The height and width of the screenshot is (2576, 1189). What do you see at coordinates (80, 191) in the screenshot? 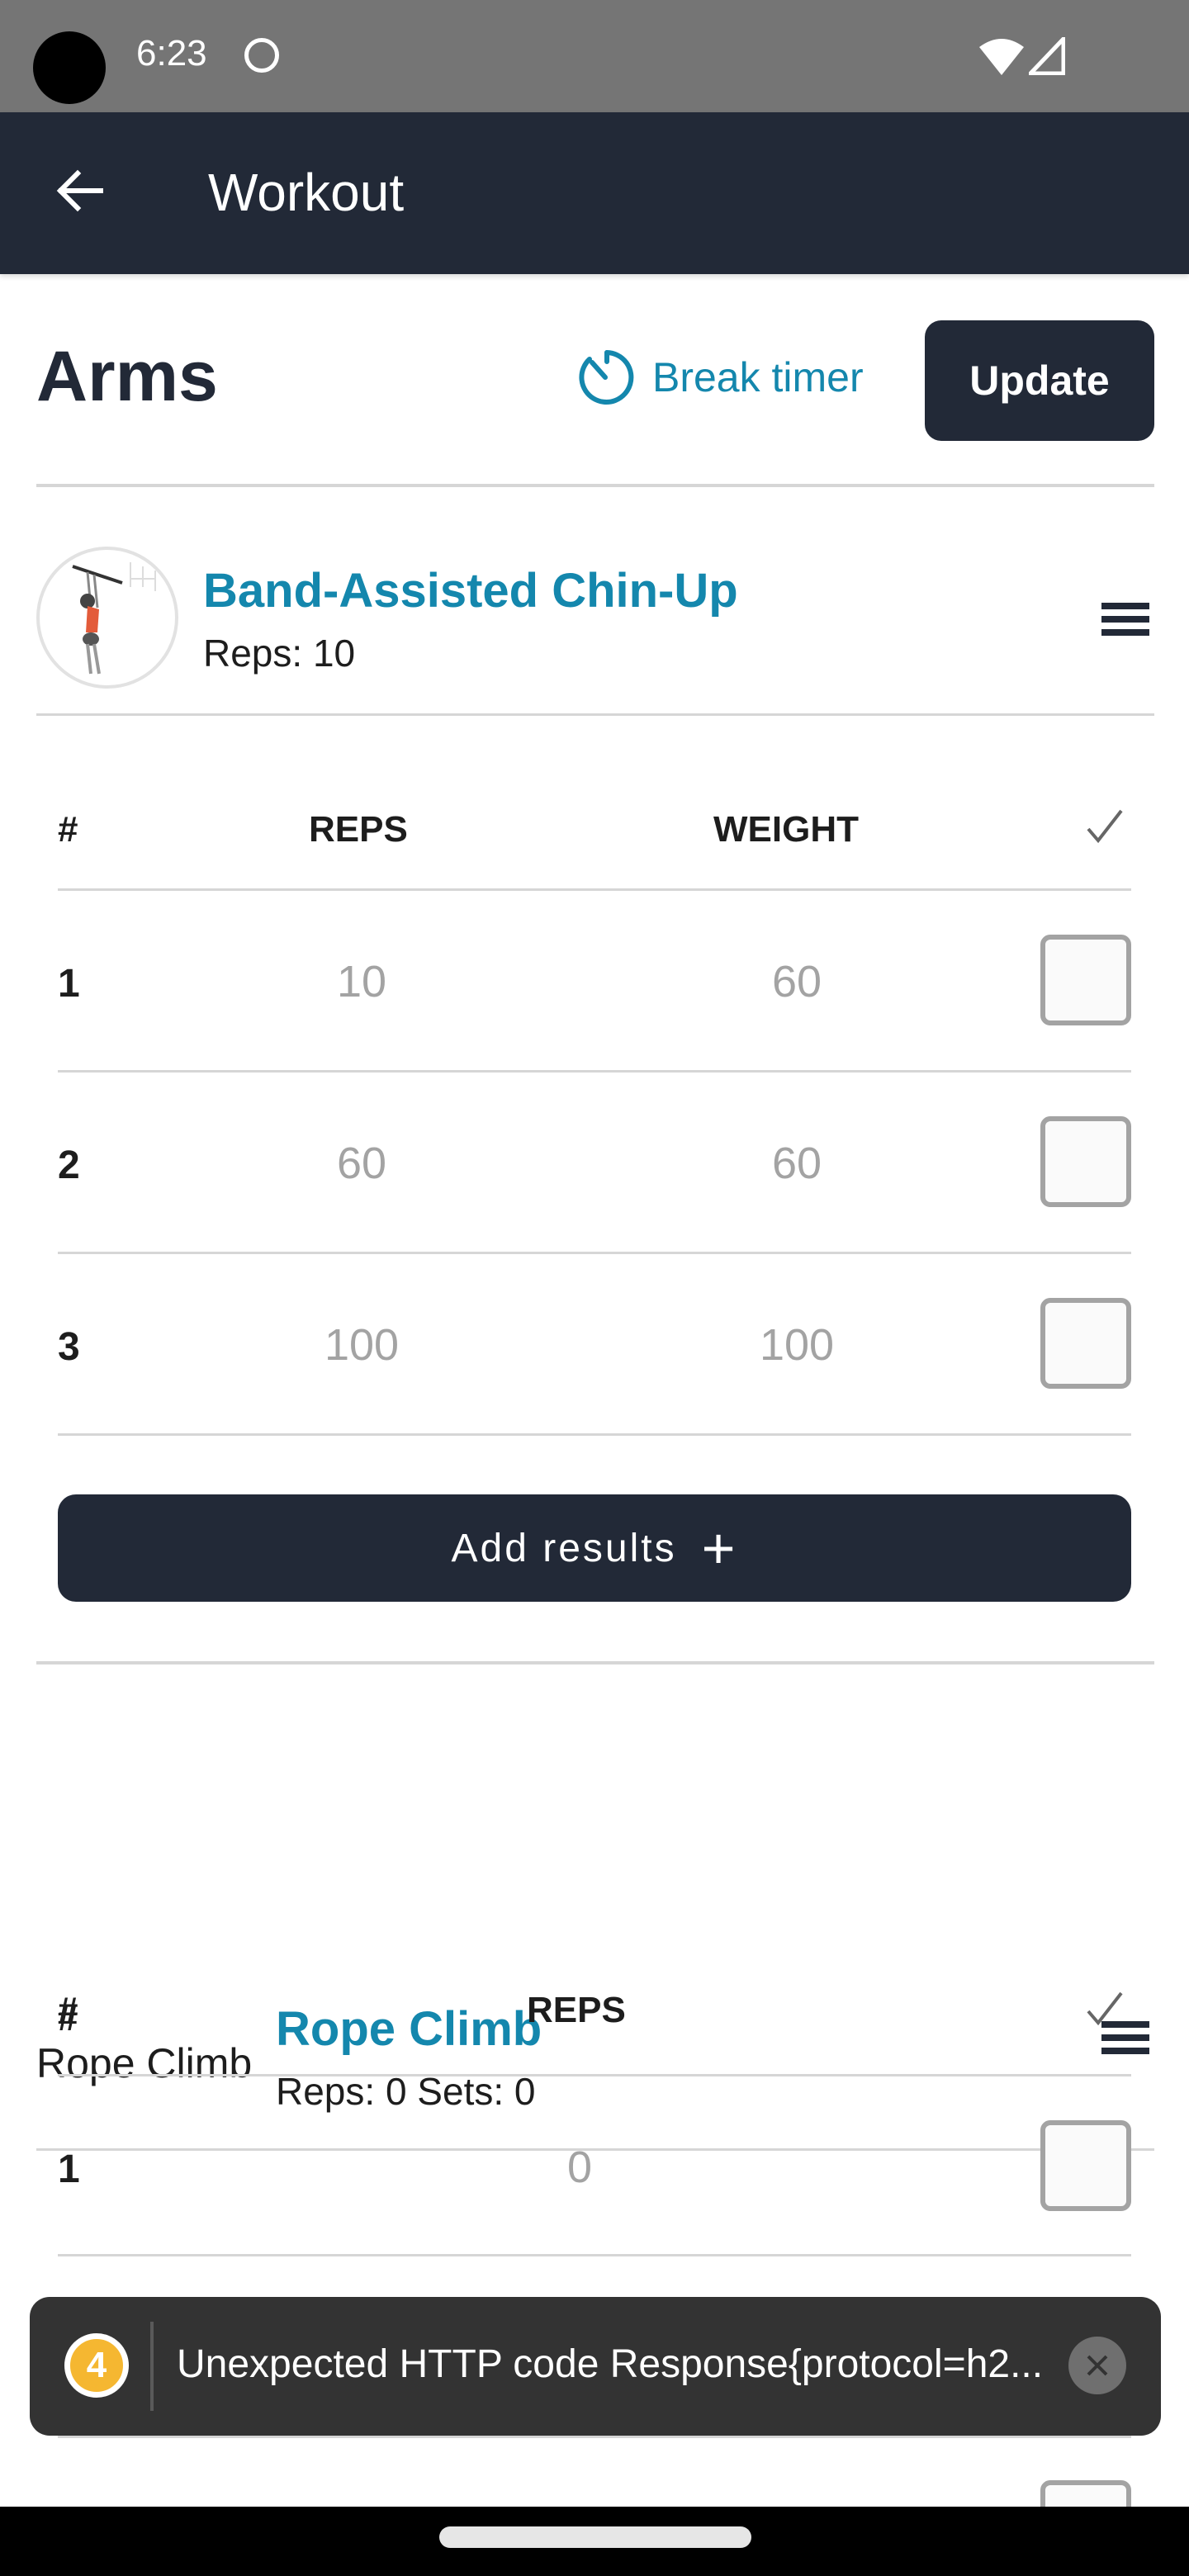
I see `arrow-left-icon` at bounding box center [80, 191].